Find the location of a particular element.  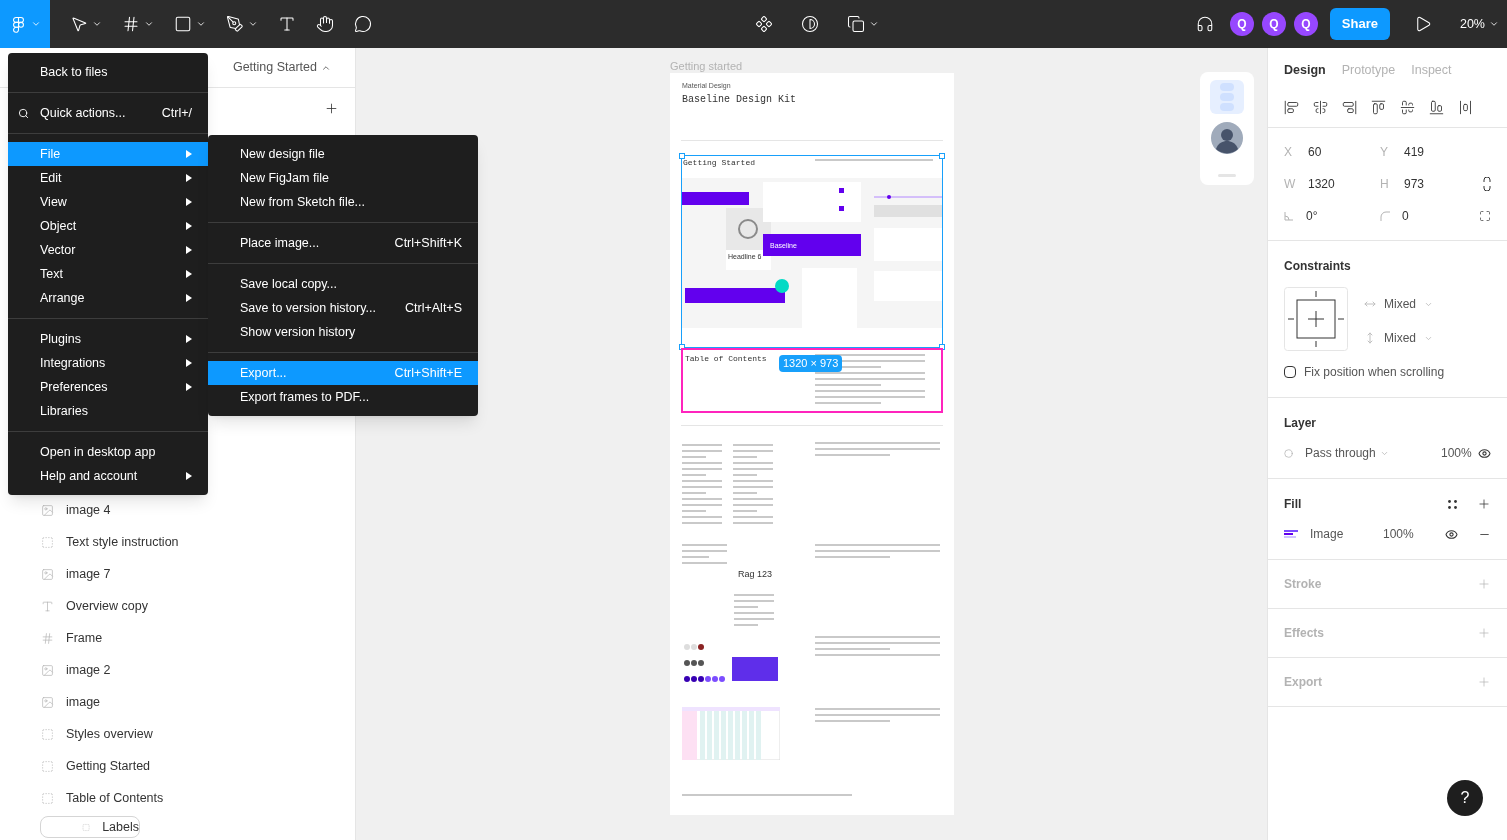

layer-item: image 4 is located at coordinates (177, 510).